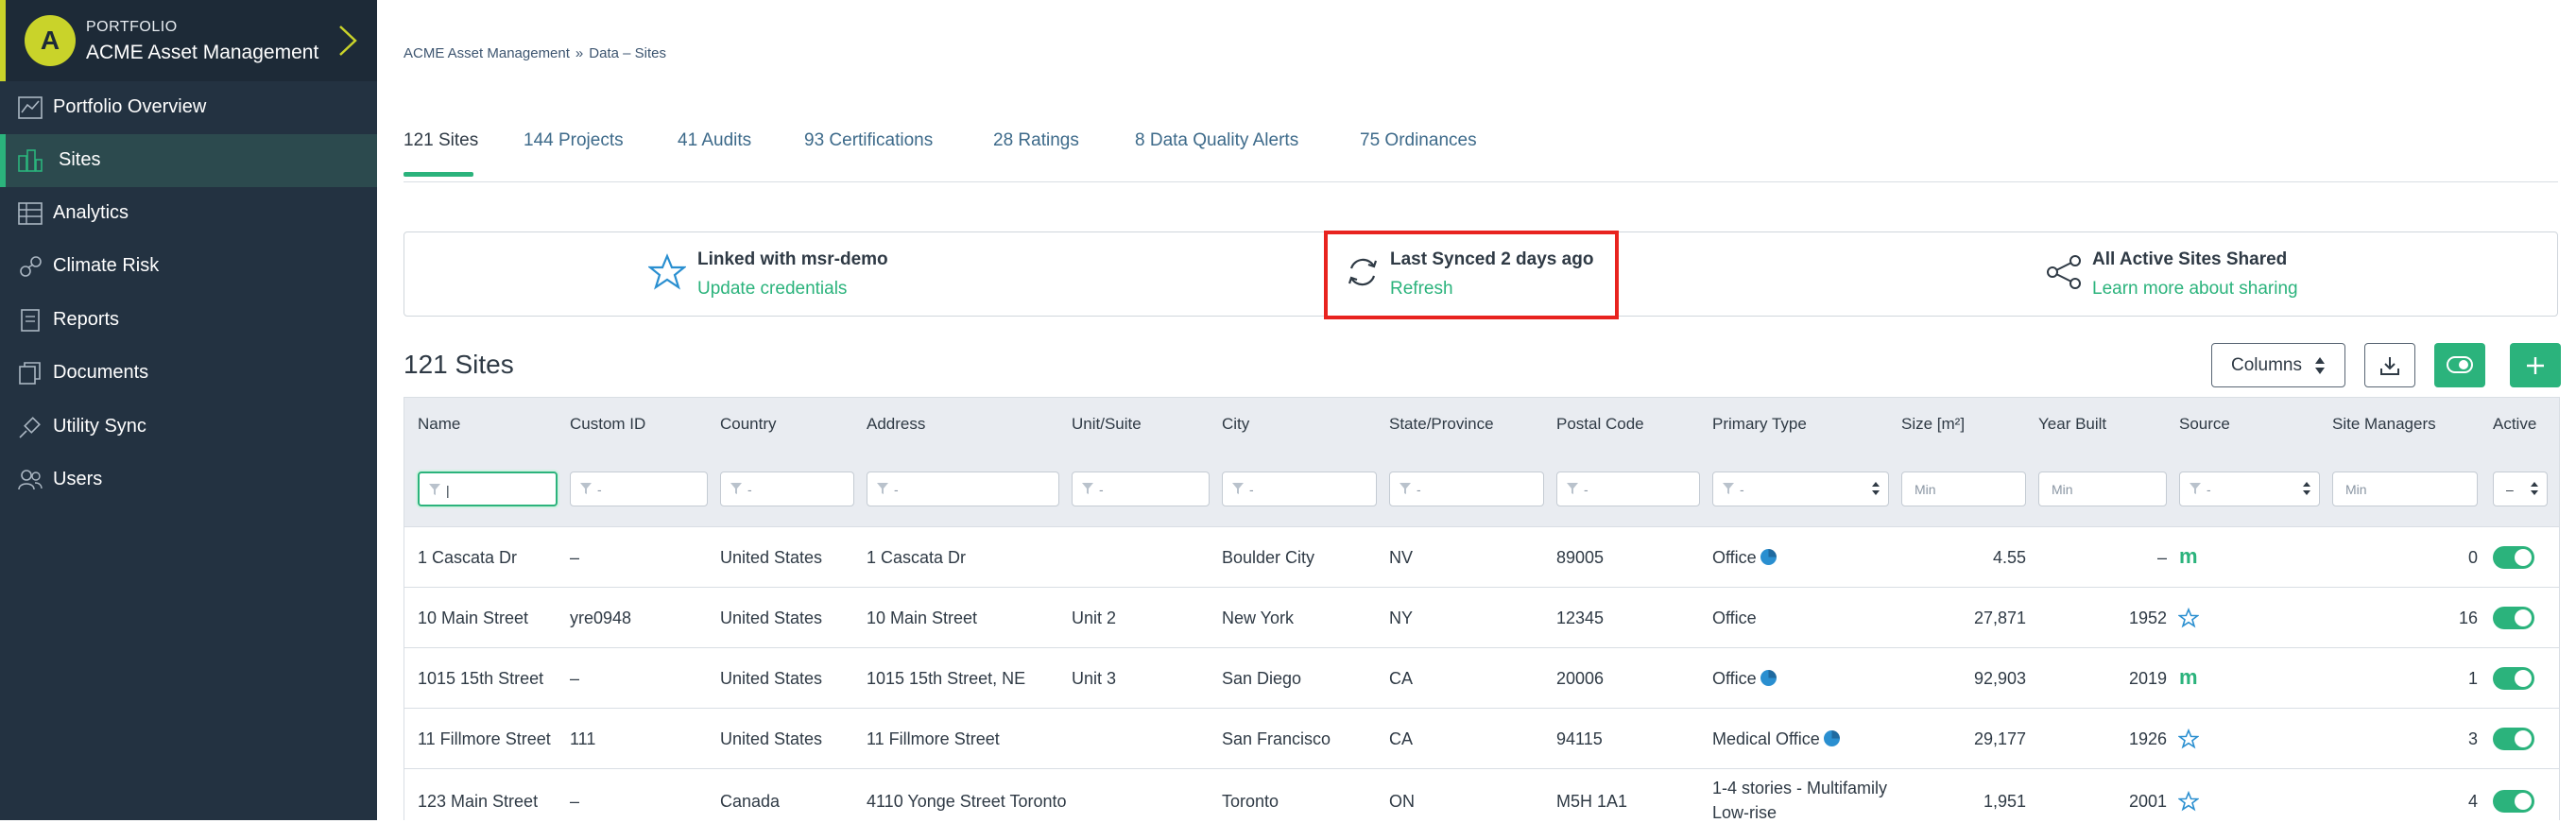 Image resolution: width=2576 pixels, height=823 pixels. Describe the element at coordinates (467, 558) in the screenshot. I see `cell-name: 1 Cascata Dr` at that location.